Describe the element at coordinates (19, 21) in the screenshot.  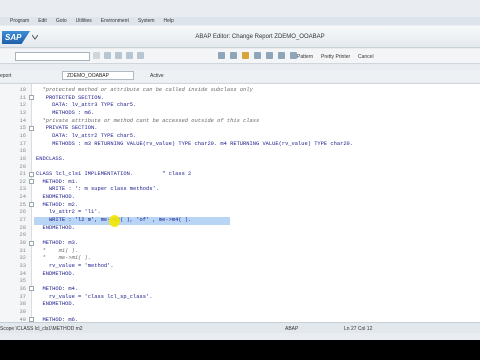
I see `menu-item-program: Program` at that location.